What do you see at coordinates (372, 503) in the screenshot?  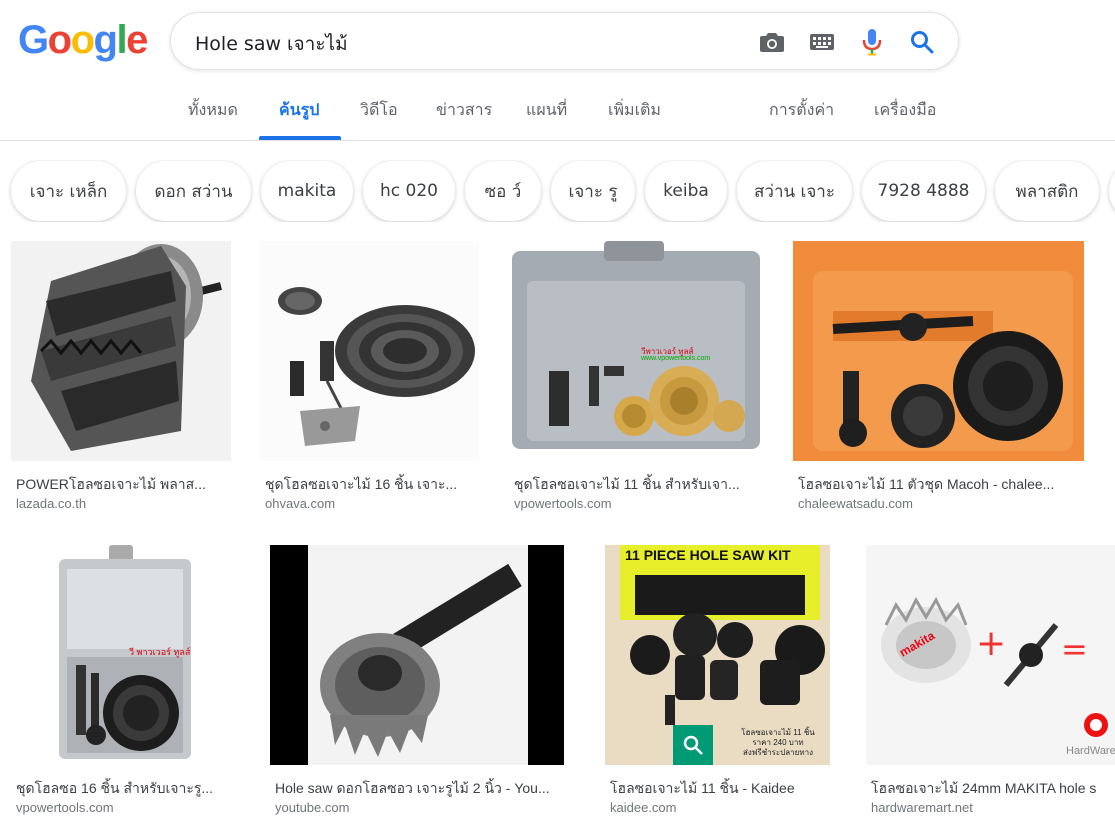 I see `result-source: ohvava.com` at bounding box center [372, 503].